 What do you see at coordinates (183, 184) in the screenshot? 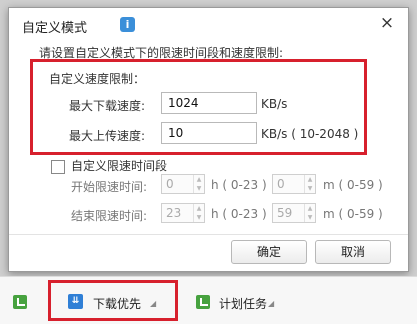
I see `start-hour-spinner: 0 ▲ ▼` at bounding box center [183, 184].